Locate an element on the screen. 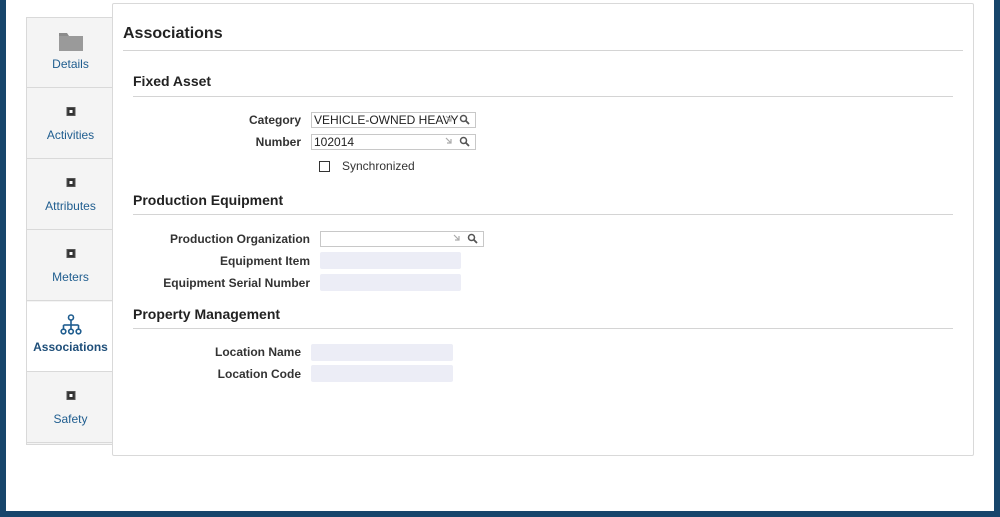 The width and height of the screenshot is (1000, 517). tab-label-details: Details is located at coordinates (70, 64).